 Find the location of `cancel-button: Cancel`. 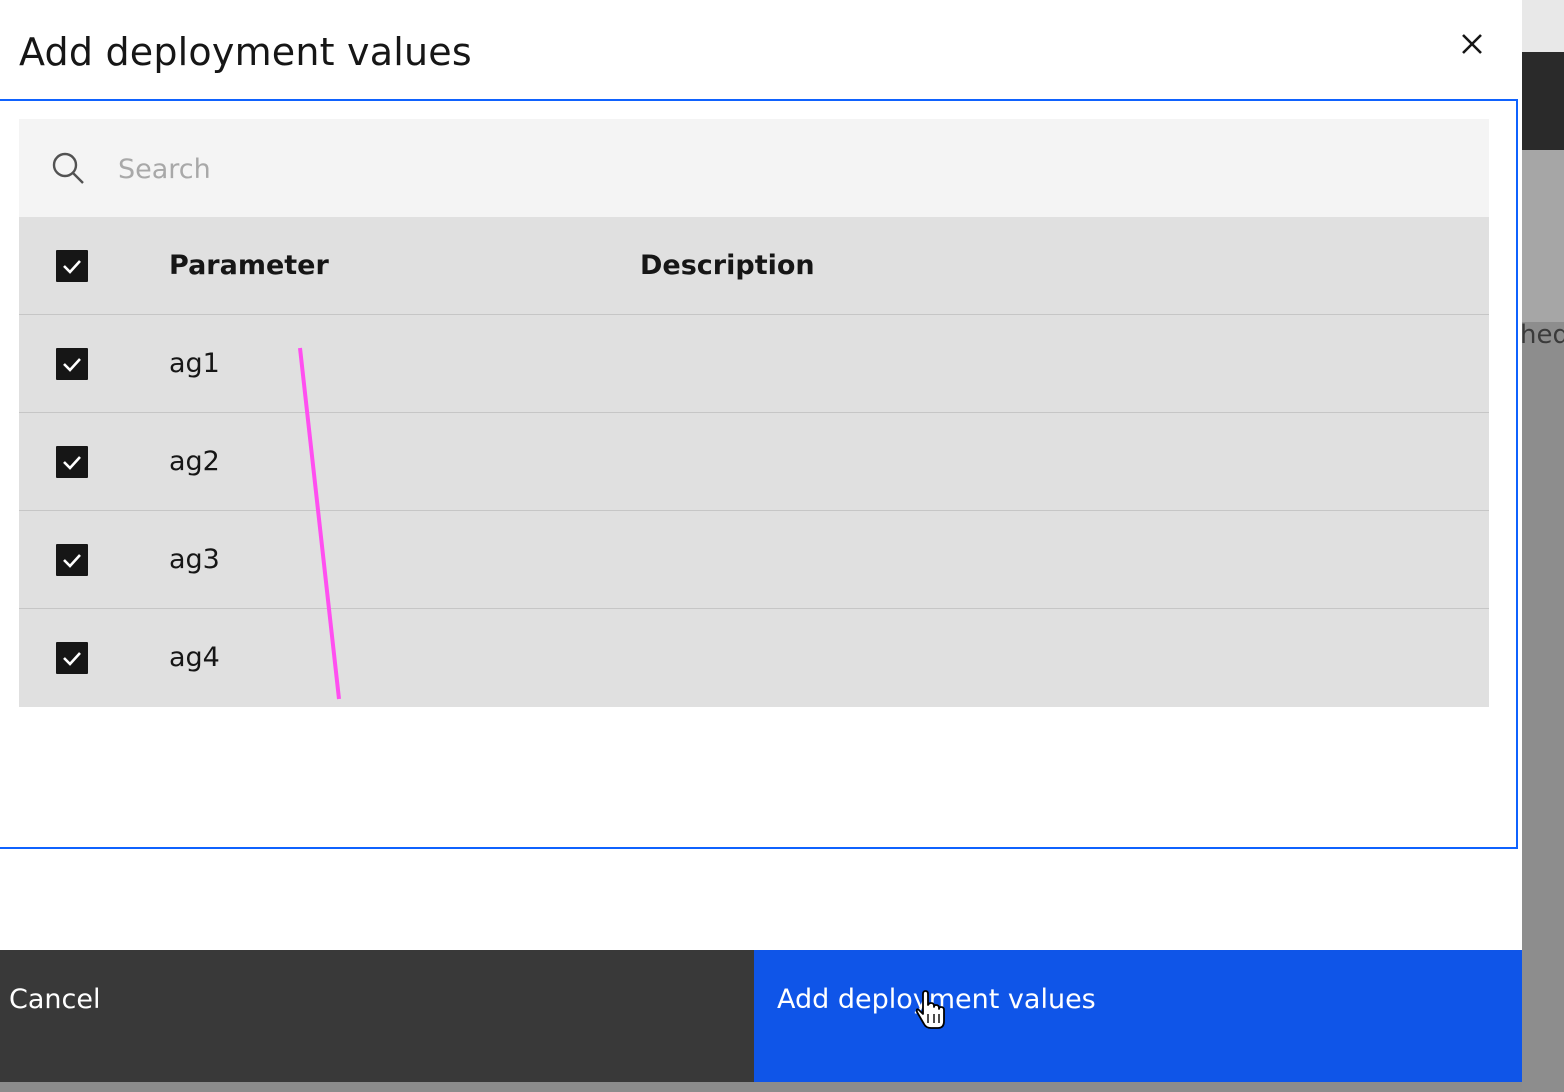

cancel-button: Cancel is located at coordinates (377, 1016).